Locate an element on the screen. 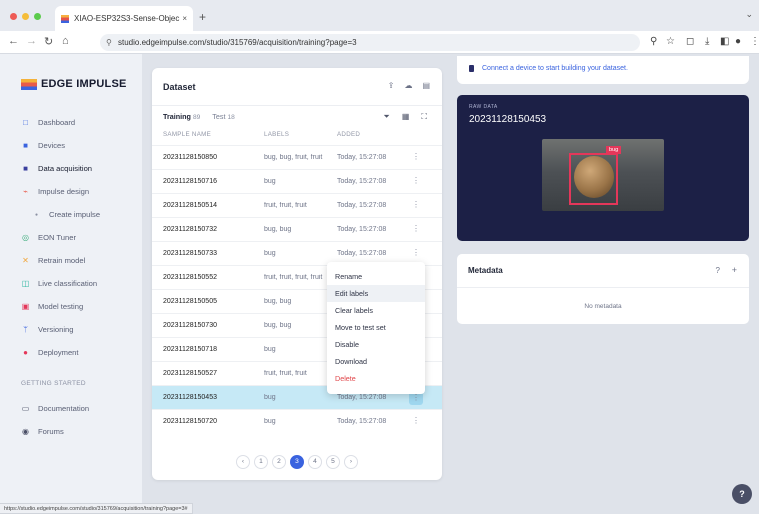 This screenshot has height=514, width=759. sidebar-item-live-classification: ◫ Live classification is located at coordinates (59, 283).